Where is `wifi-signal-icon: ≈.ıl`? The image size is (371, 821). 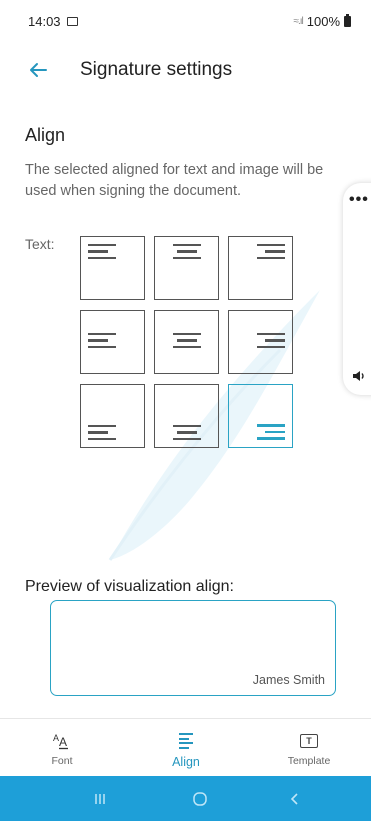 wifi-signal-icon: ≈.ıl is located at coordinates (298, 21).